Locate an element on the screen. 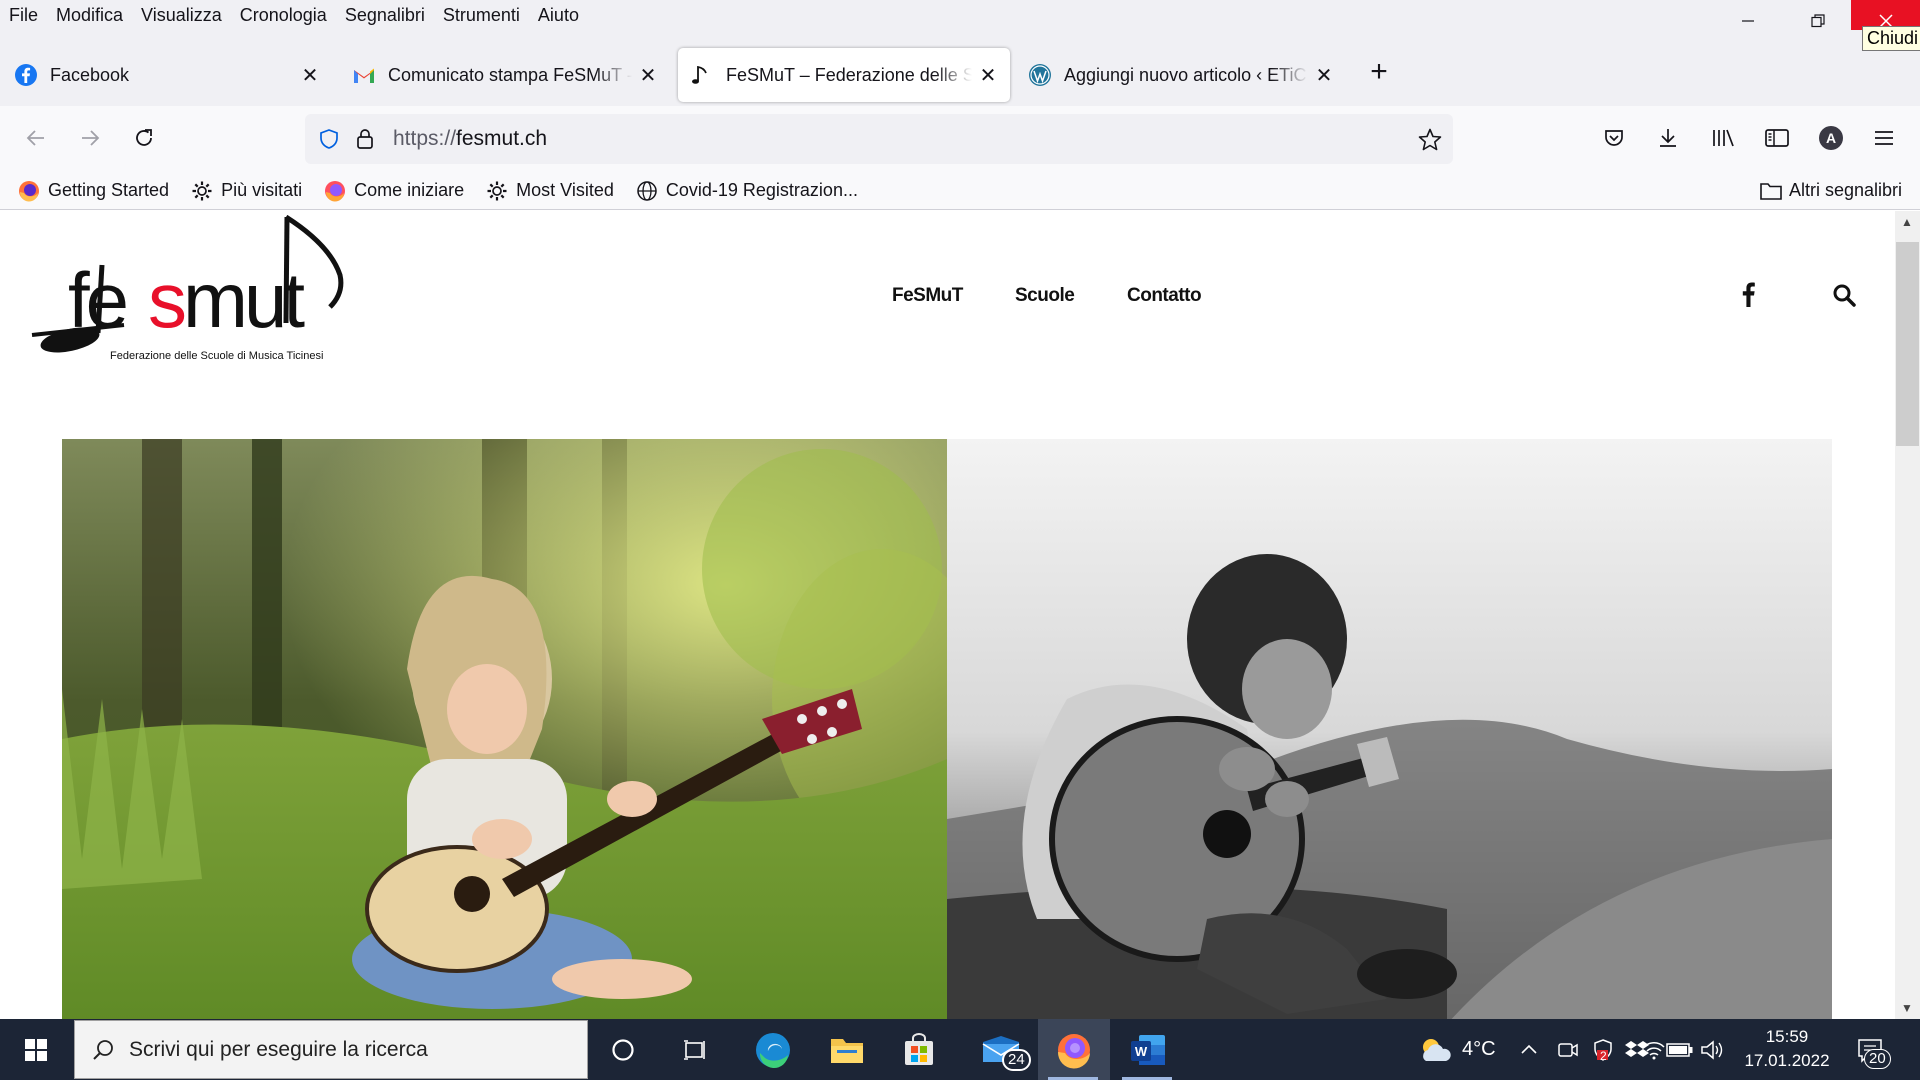 The image size is (1920, 1080). search-placeholder: Scrivi qui per eseguire la ricerca is located at coordinates (278, 1049).